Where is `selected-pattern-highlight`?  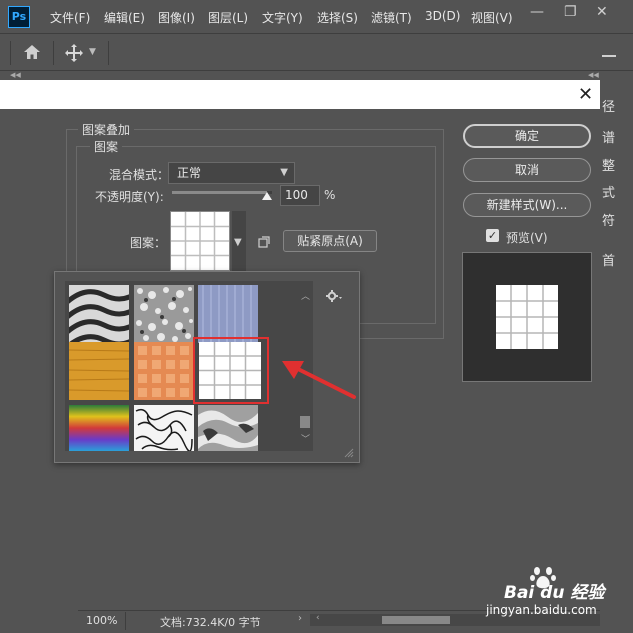 selected-pattern-highlight is located at coordinates (231, 370).